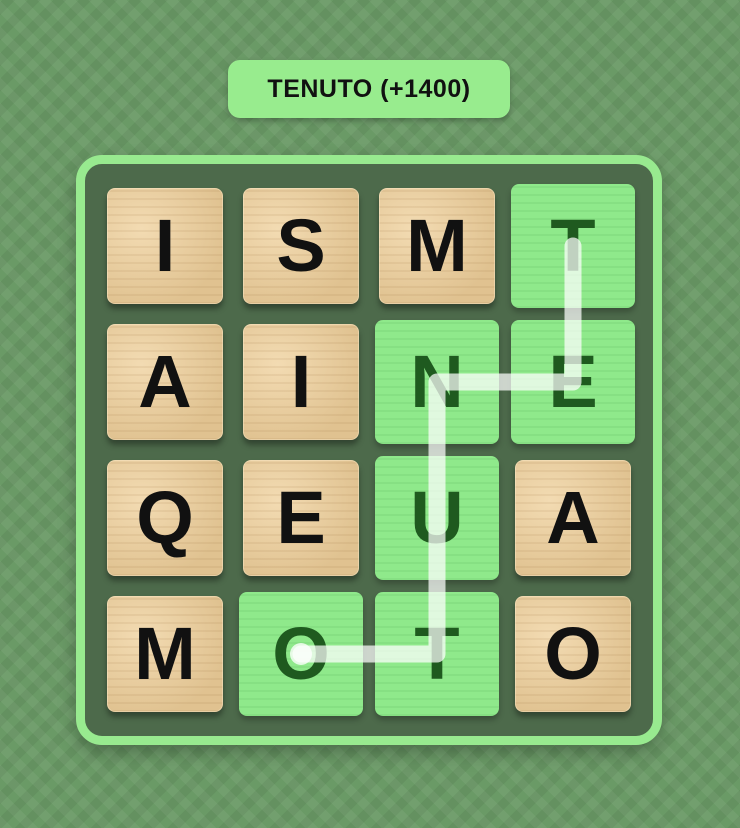  I want to click on tile-letter: S, so click(301, 245).